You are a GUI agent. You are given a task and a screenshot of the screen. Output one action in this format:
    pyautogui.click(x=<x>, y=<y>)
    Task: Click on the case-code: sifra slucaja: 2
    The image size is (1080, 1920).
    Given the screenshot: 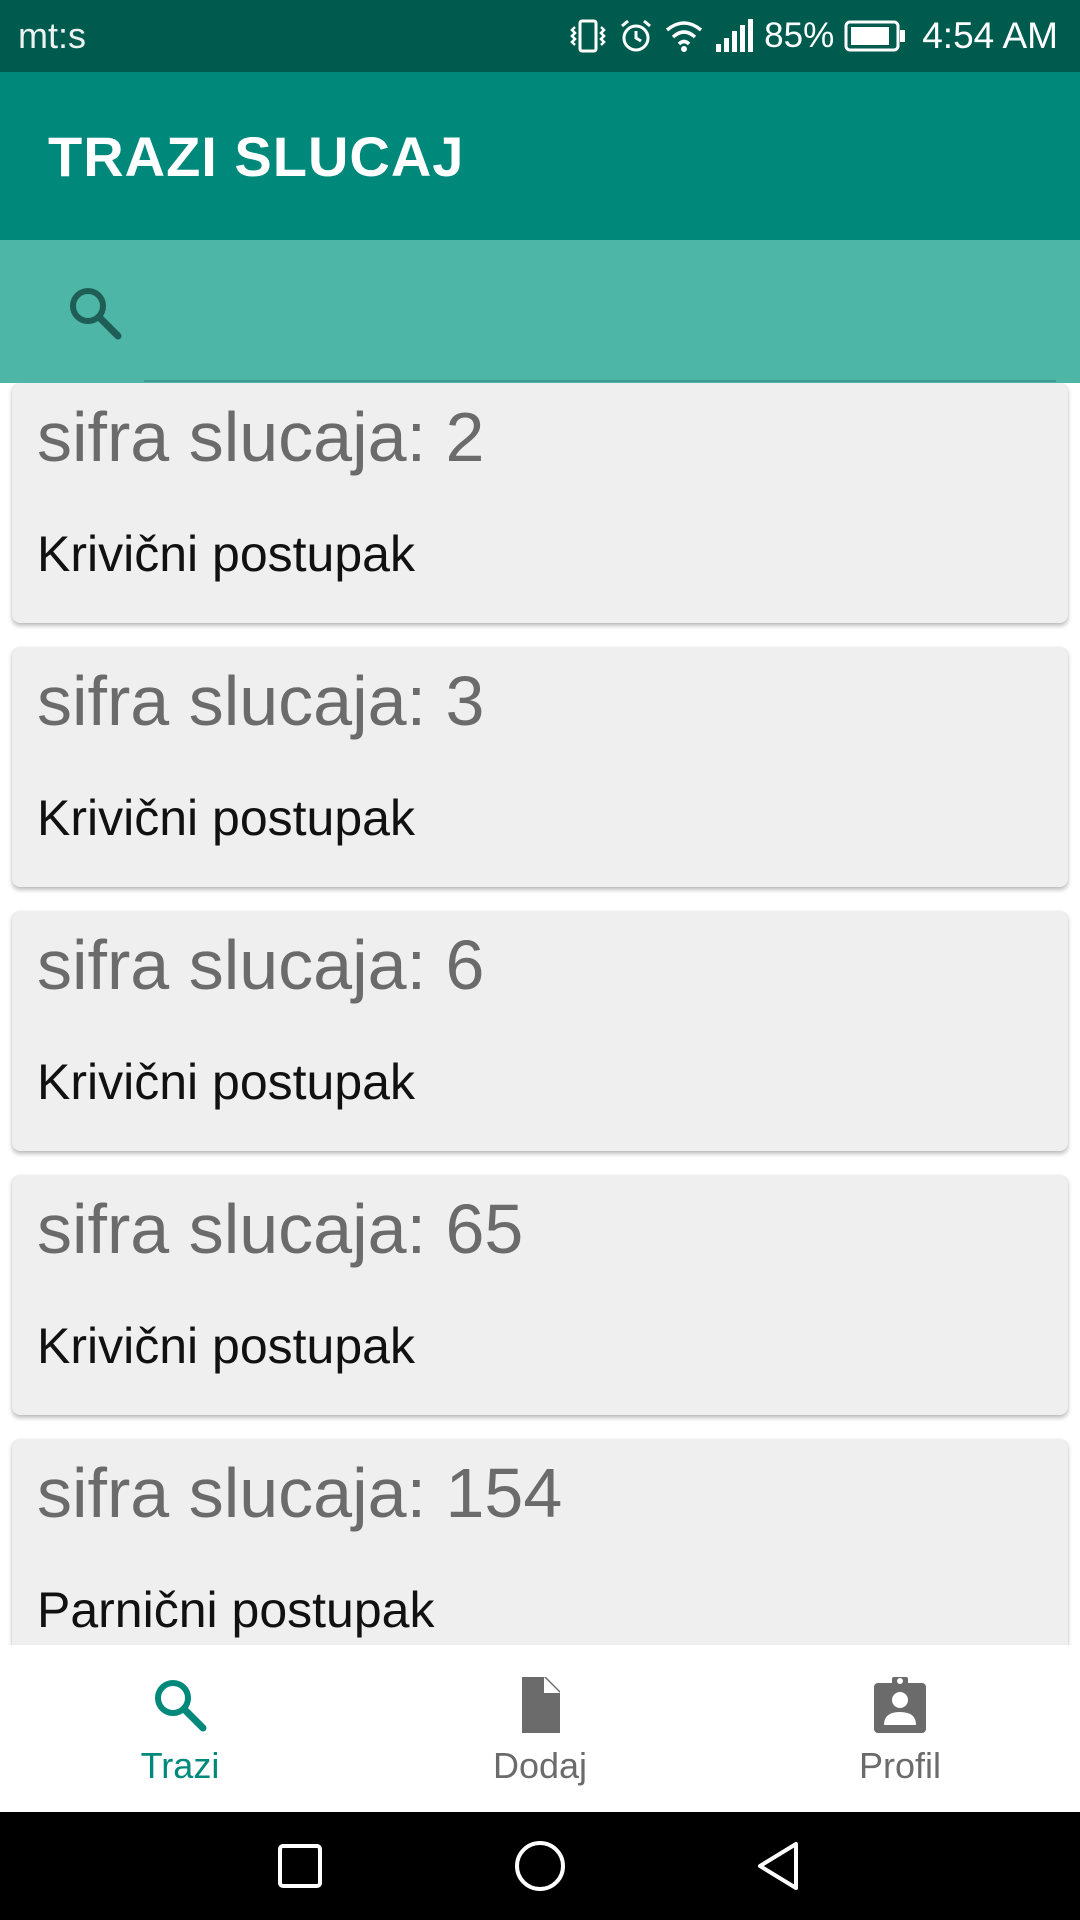 What is the action you would take?
    pyautogui.click(x=261, y=437)
    